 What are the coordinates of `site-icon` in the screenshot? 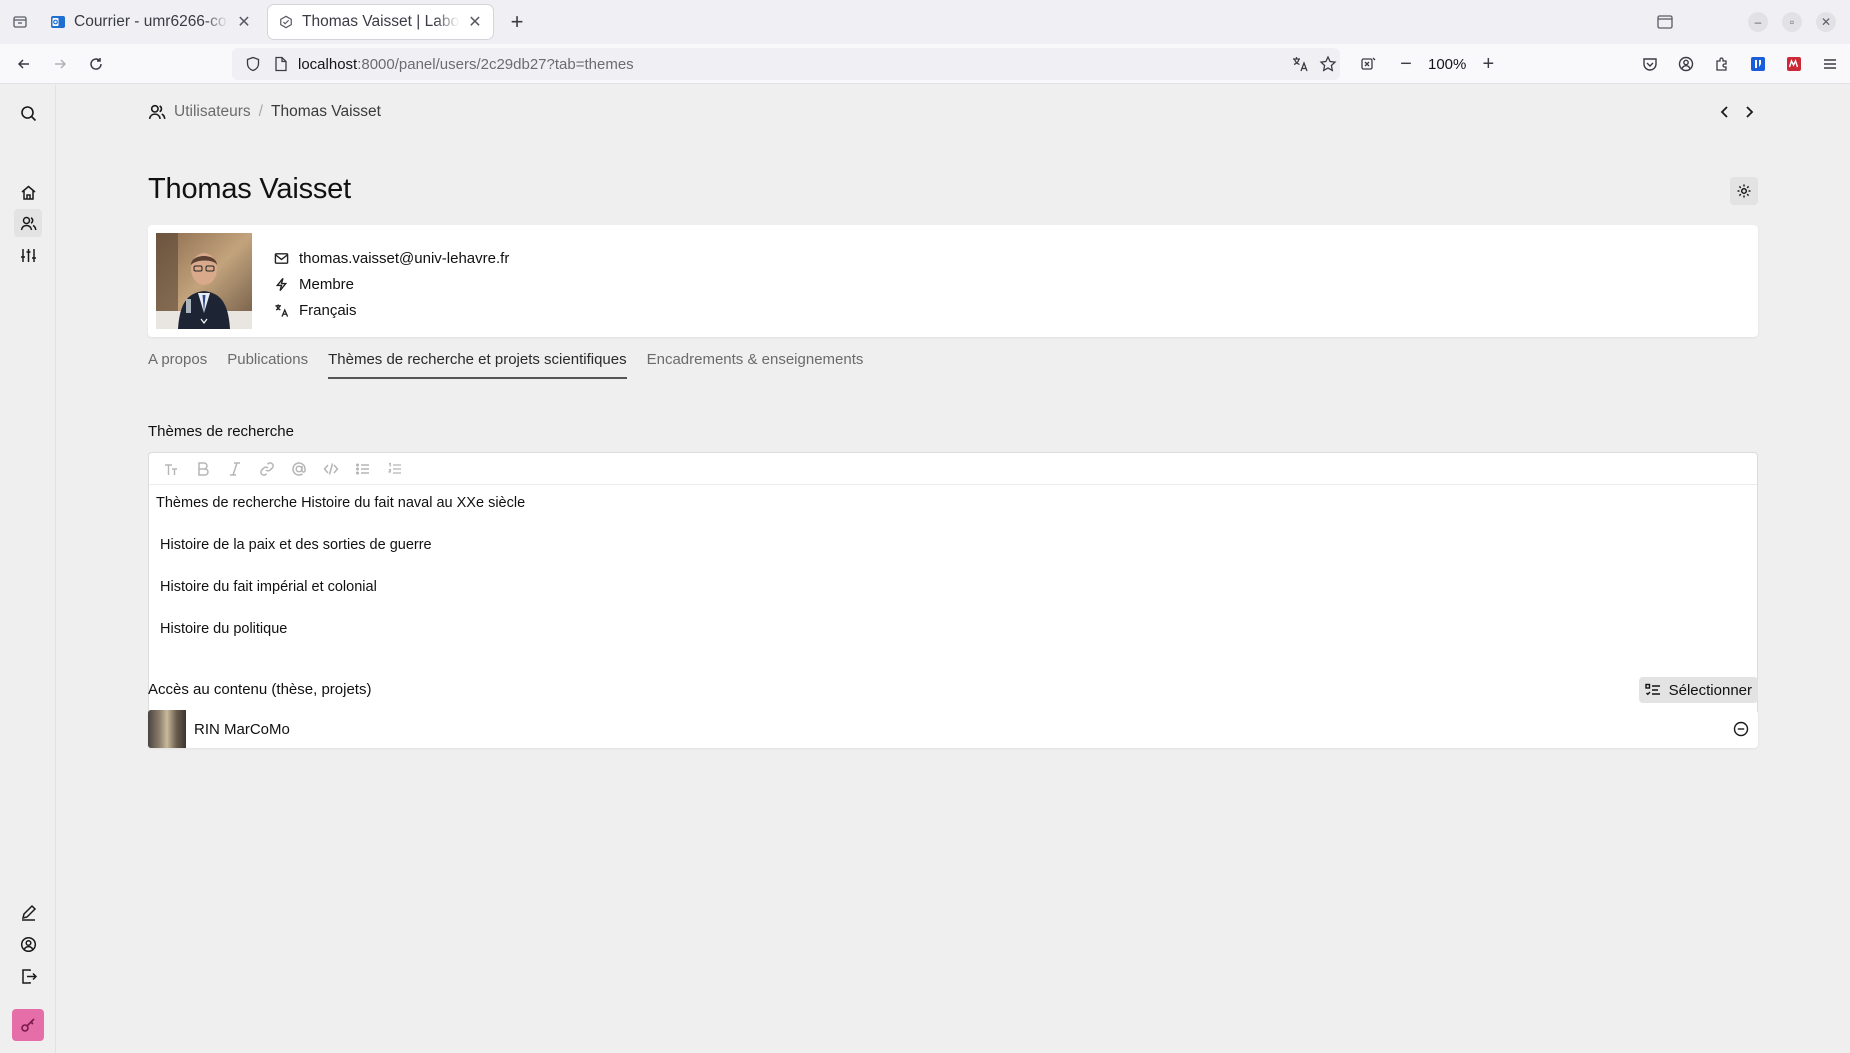 It's located at (286, 22).